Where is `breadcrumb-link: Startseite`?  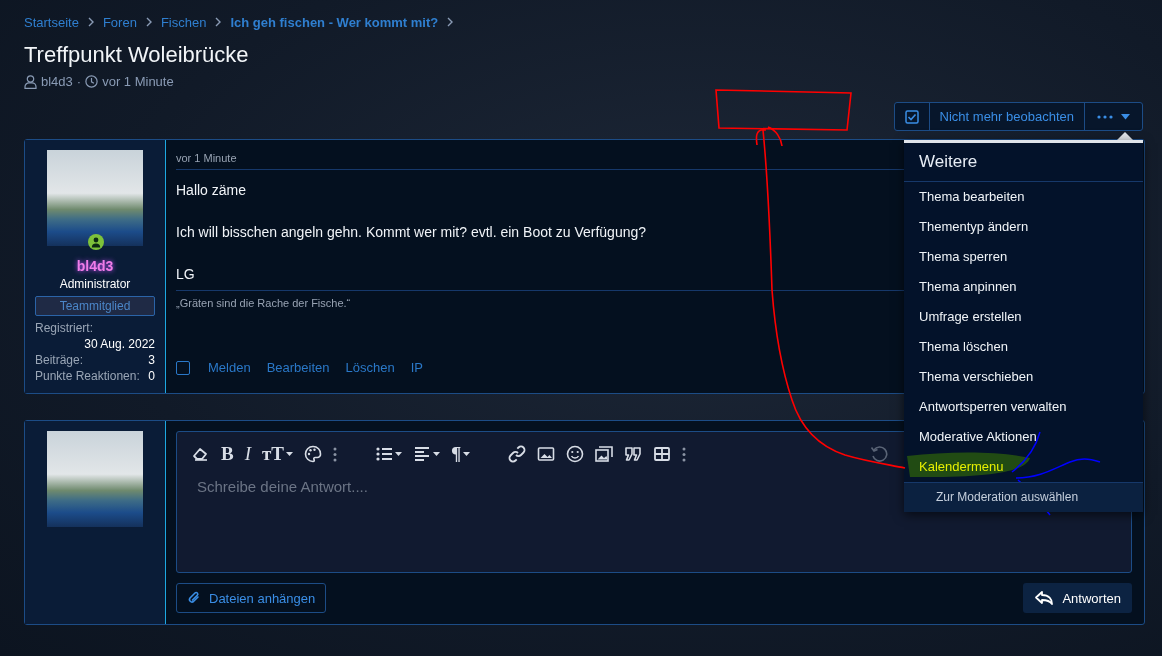
breadcrumb-link: Startseite is located at coordinates (51, 22).